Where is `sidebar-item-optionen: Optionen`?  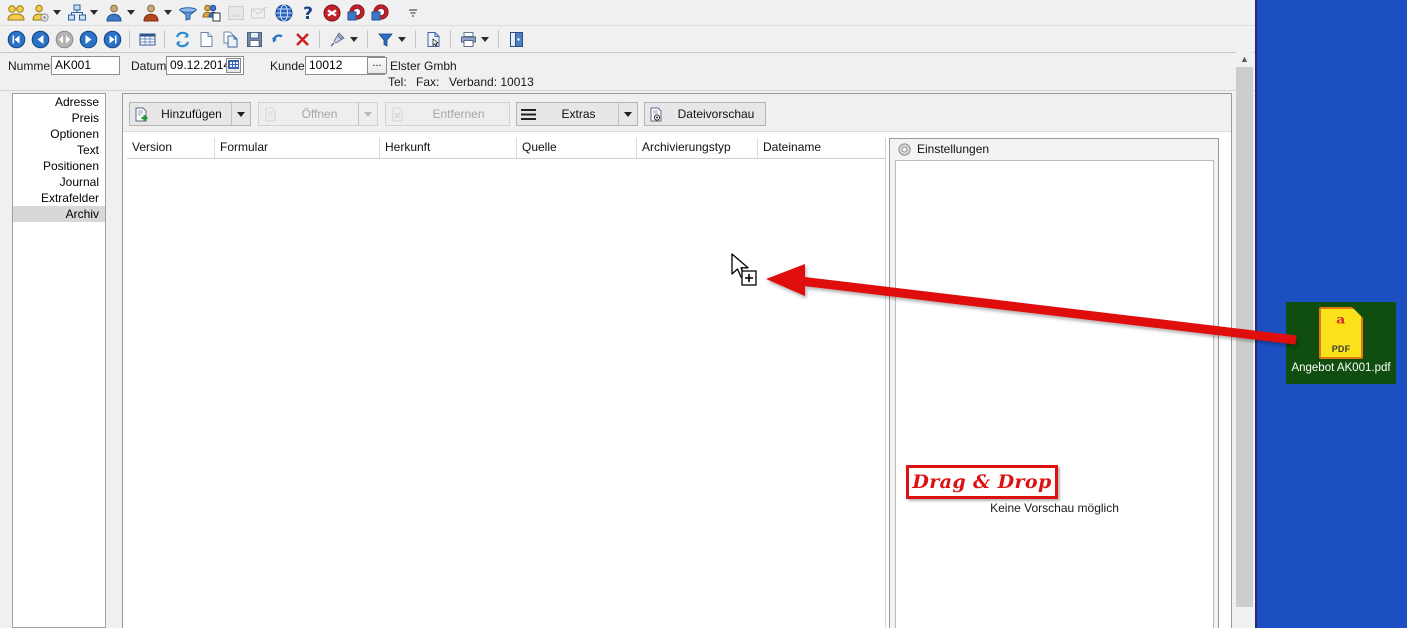 sidebar-item-optionen: Optionen is located at coordinates (59, 134).